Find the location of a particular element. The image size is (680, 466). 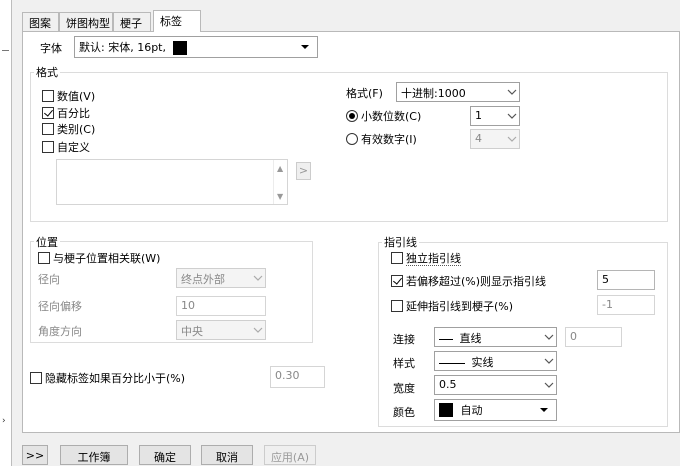

line-sample-icon is located at coordinates (446, 339).